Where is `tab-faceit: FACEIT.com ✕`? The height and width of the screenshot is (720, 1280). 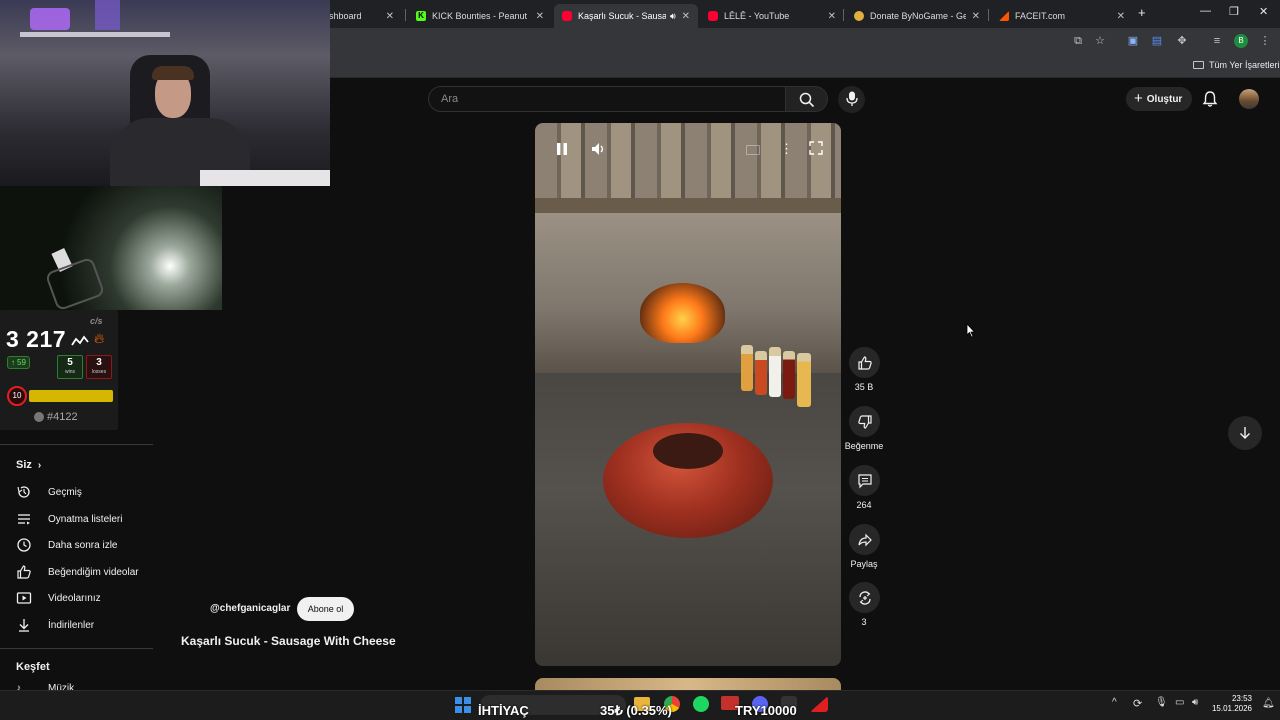 tab-faceit: FACEIT.com ✕ is located at coordinates (1062, 16).